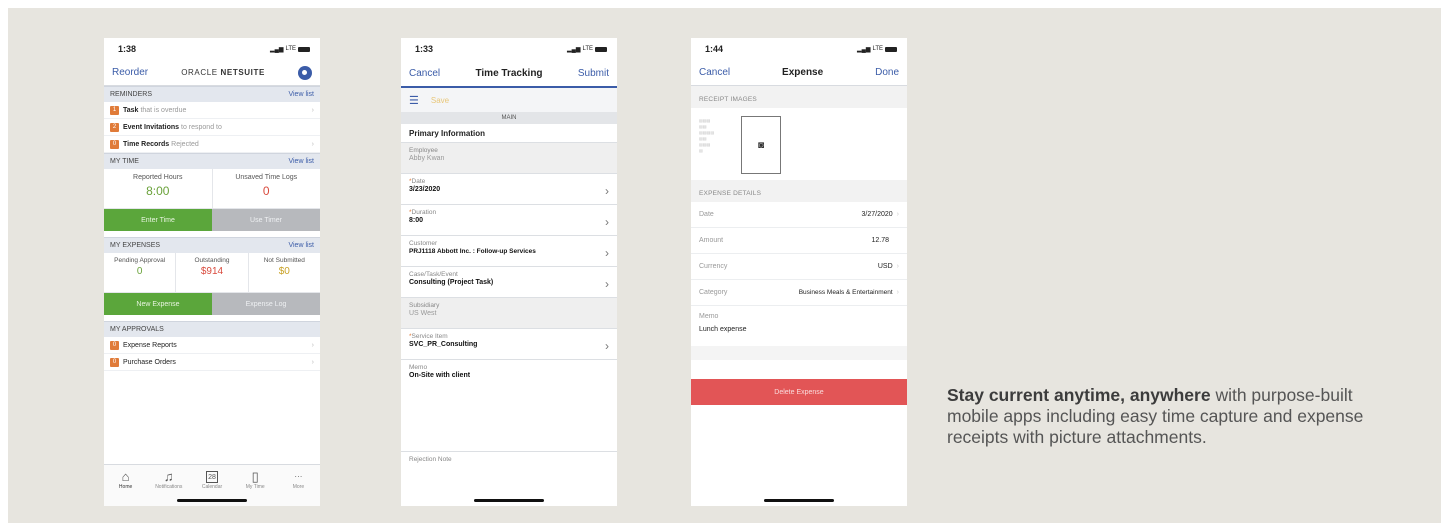  Describe the element at coordinates (799, 97) in the screenshot. I see `receipt-images-header: RECEIPT IMAGES` at that location.